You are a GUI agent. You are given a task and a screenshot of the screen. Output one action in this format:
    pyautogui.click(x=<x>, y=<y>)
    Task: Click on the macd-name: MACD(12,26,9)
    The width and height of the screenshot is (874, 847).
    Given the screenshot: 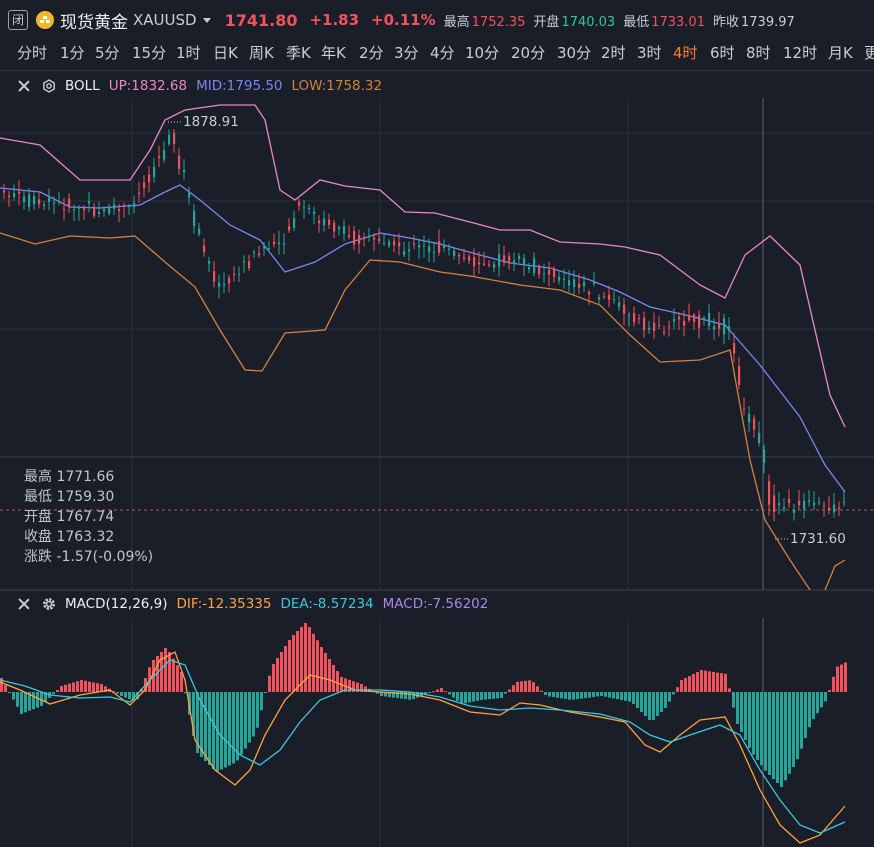 What is the action you would take?
    pyautogui.click(x=116, y=604)
    